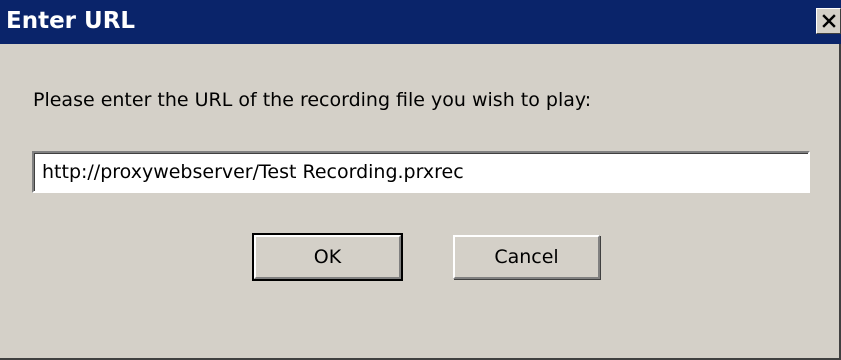 Image resolution: width=841 pixels, height=360 pixels. Describe the element at coordinates (526, 257) in the screenshot. I see `cancel-button: Cancel` at that location.